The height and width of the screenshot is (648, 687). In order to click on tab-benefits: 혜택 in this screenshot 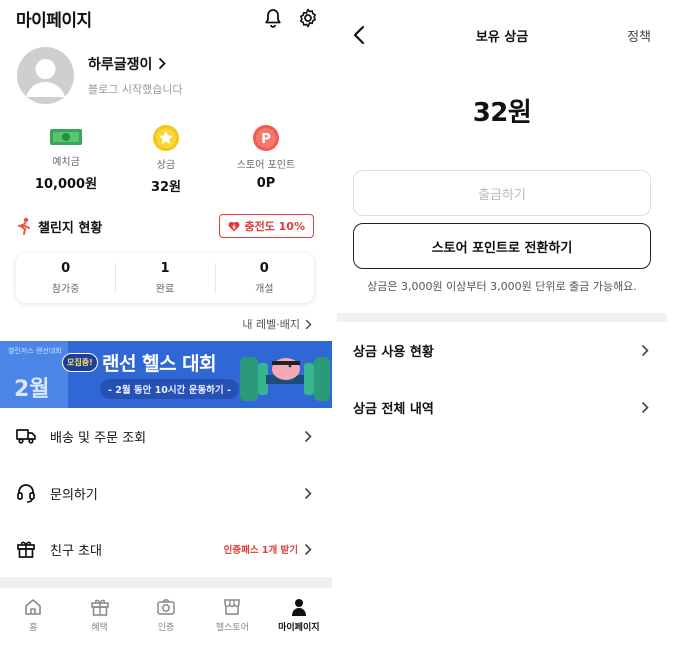, I will do `click(99, 619)`.